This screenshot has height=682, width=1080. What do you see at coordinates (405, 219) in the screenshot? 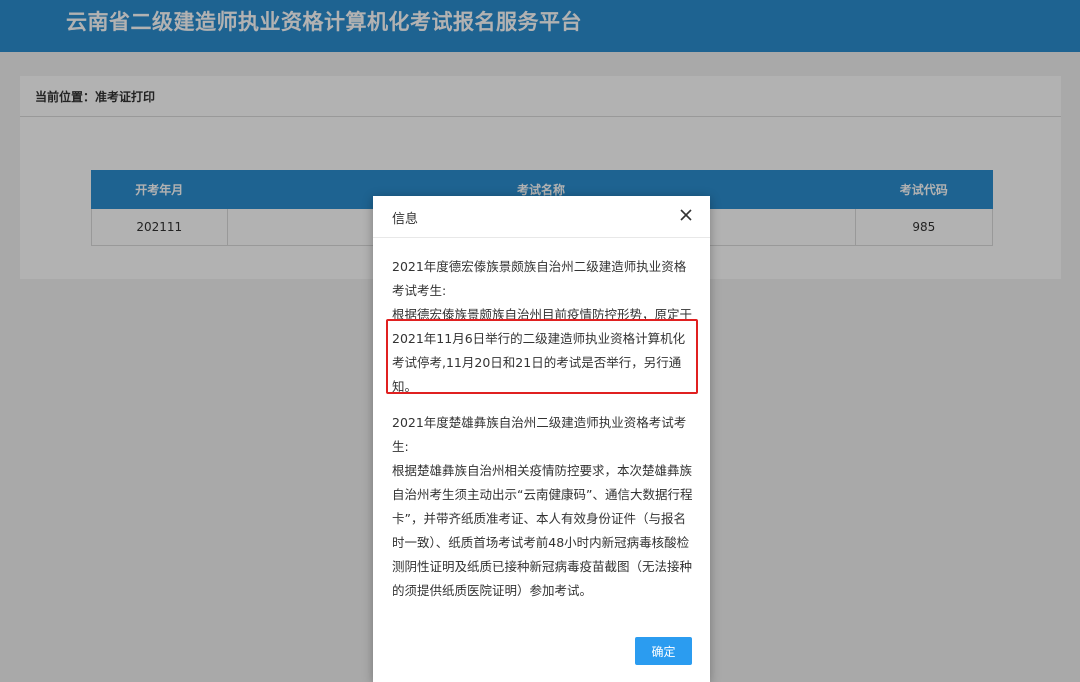
I see `dialog-title: 信息` at bounding box center [405, 219].